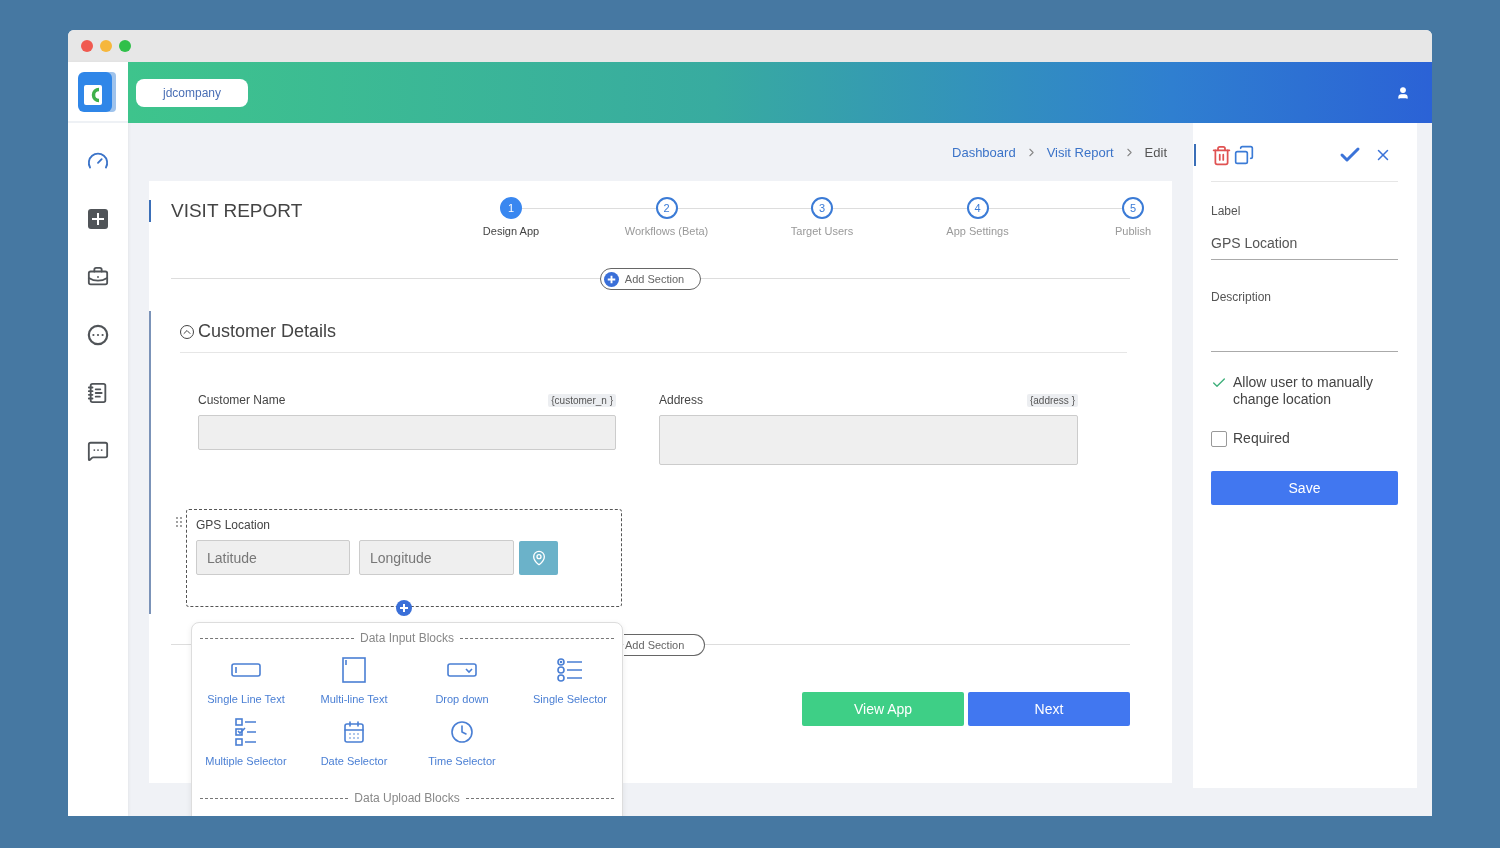 The width and height of the screenshot is (1500, 848). What do you see at coordinates (98, 91) in the screenshot?
I see `logo-icon` at bounding box center [98, 91].